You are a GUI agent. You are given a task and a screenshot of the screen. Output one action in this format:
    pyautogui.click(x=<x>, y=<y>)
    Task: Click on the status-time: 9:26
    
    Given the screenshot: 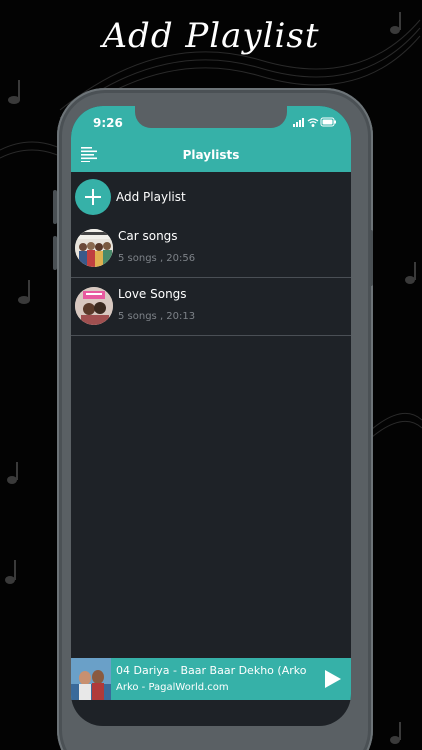 What is the action you would take?
    pyautogui.click(x=108, y=123)
    